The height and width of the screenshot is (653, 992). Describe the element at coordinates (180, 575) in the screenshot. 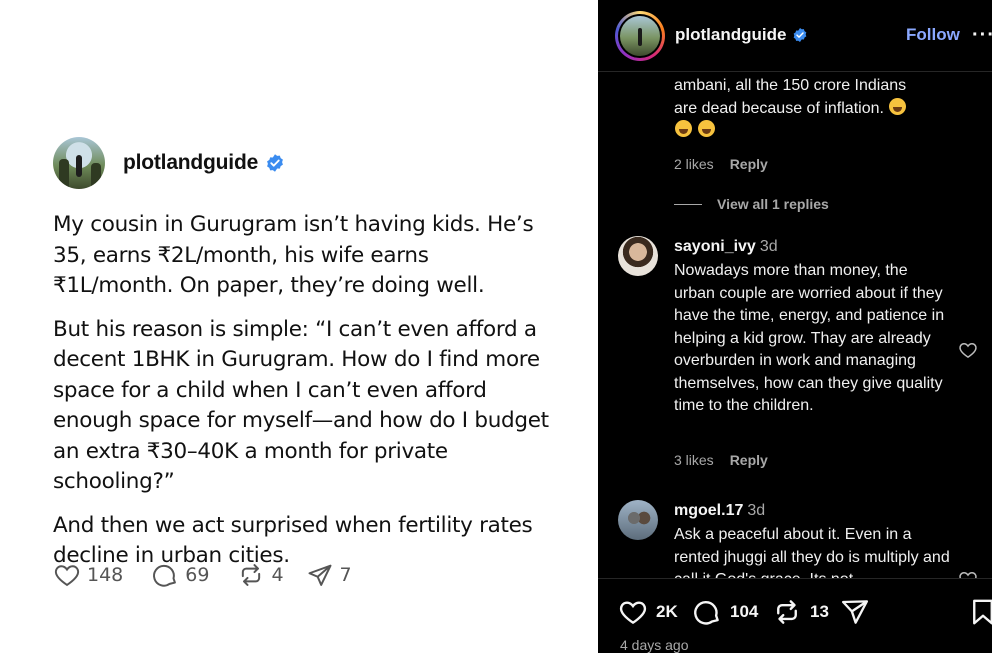

I see `reply-button: 69` at that location.